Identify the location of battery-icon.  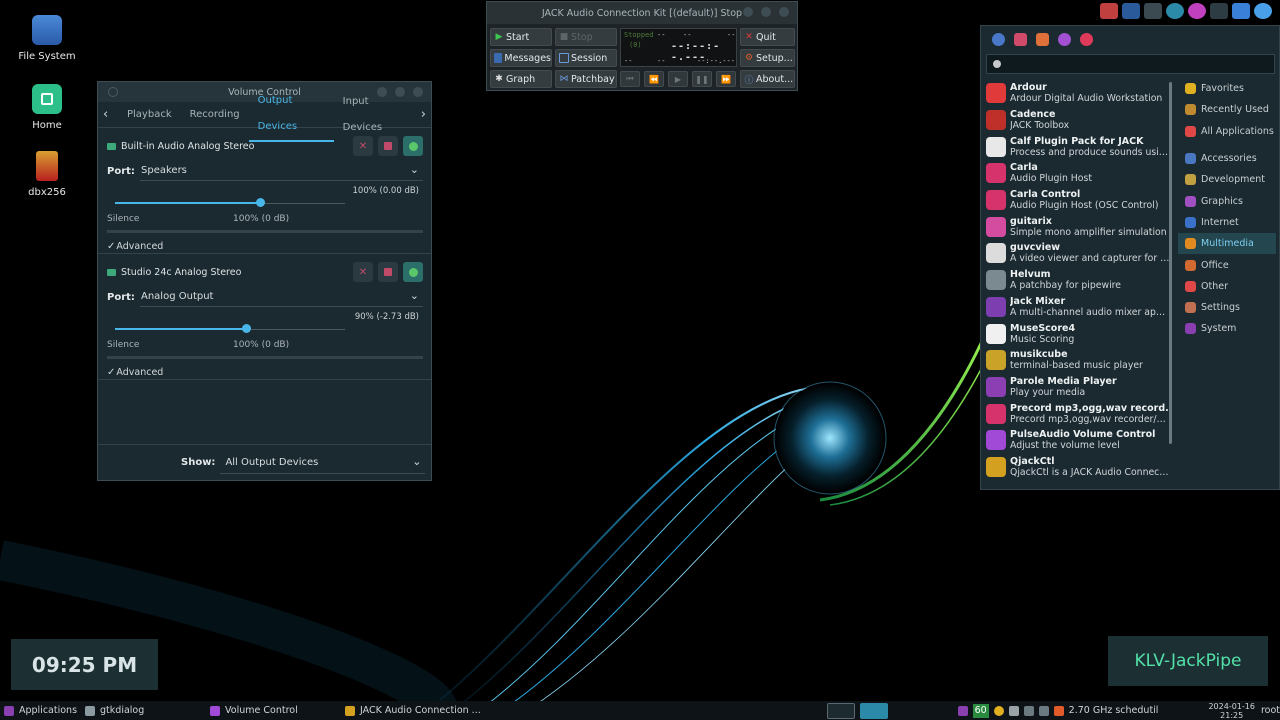
(1028, 710).